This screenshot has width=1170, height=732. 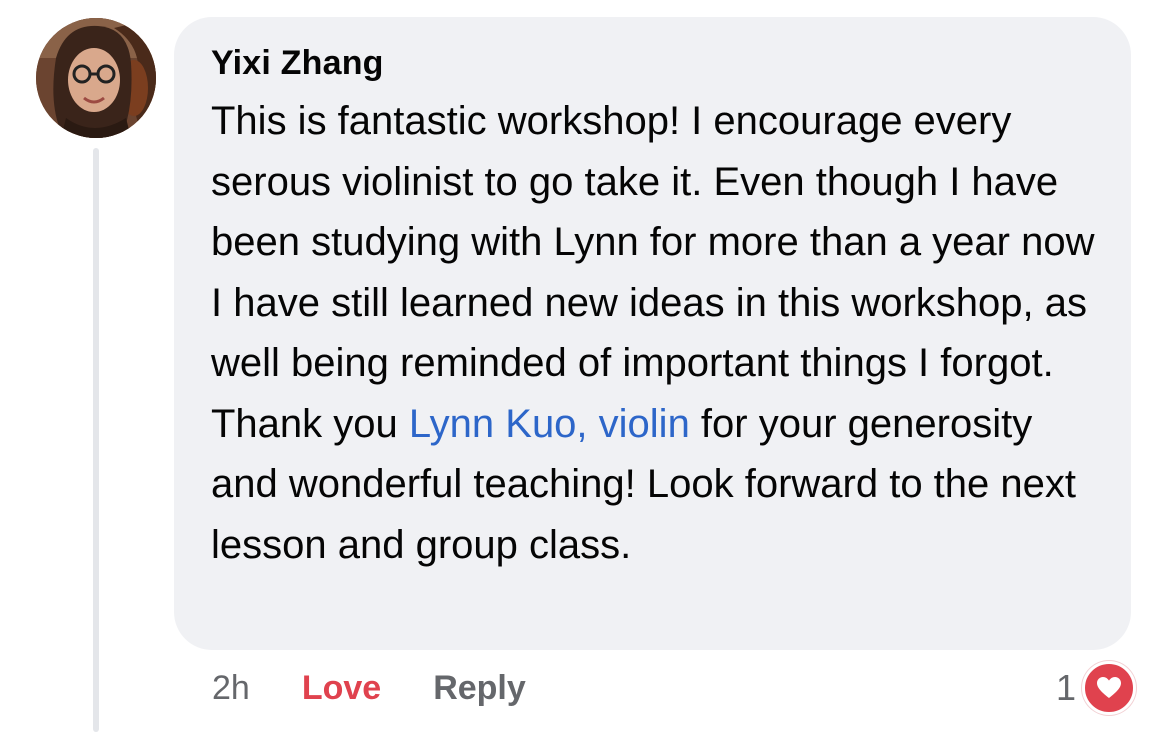 I want to click on comment-actions: 2h Love Reply, so click(x=369, y=688).